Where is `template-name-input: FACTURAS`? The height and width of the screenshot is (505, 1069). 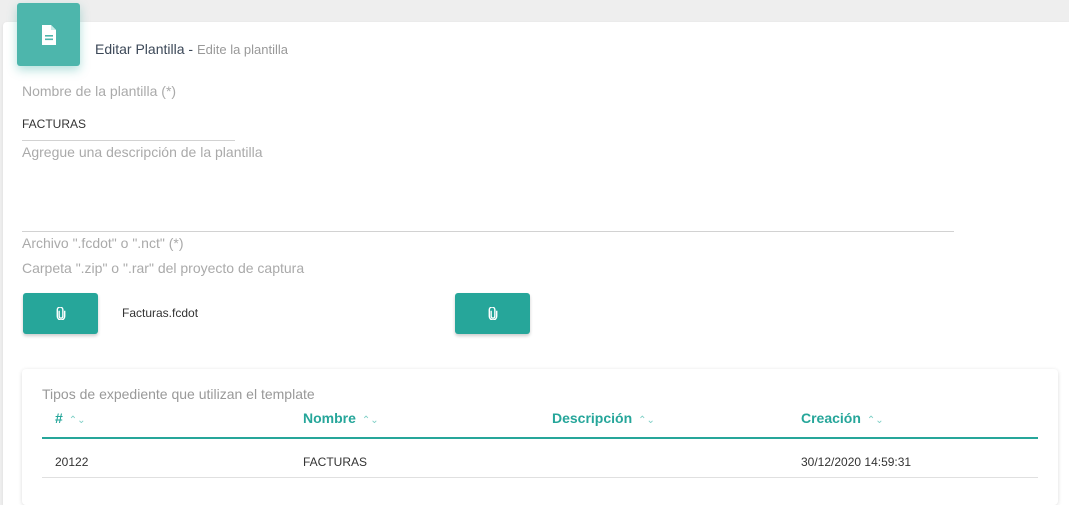 template-name-input: FACTURAS is located at coordinates (54, 124).